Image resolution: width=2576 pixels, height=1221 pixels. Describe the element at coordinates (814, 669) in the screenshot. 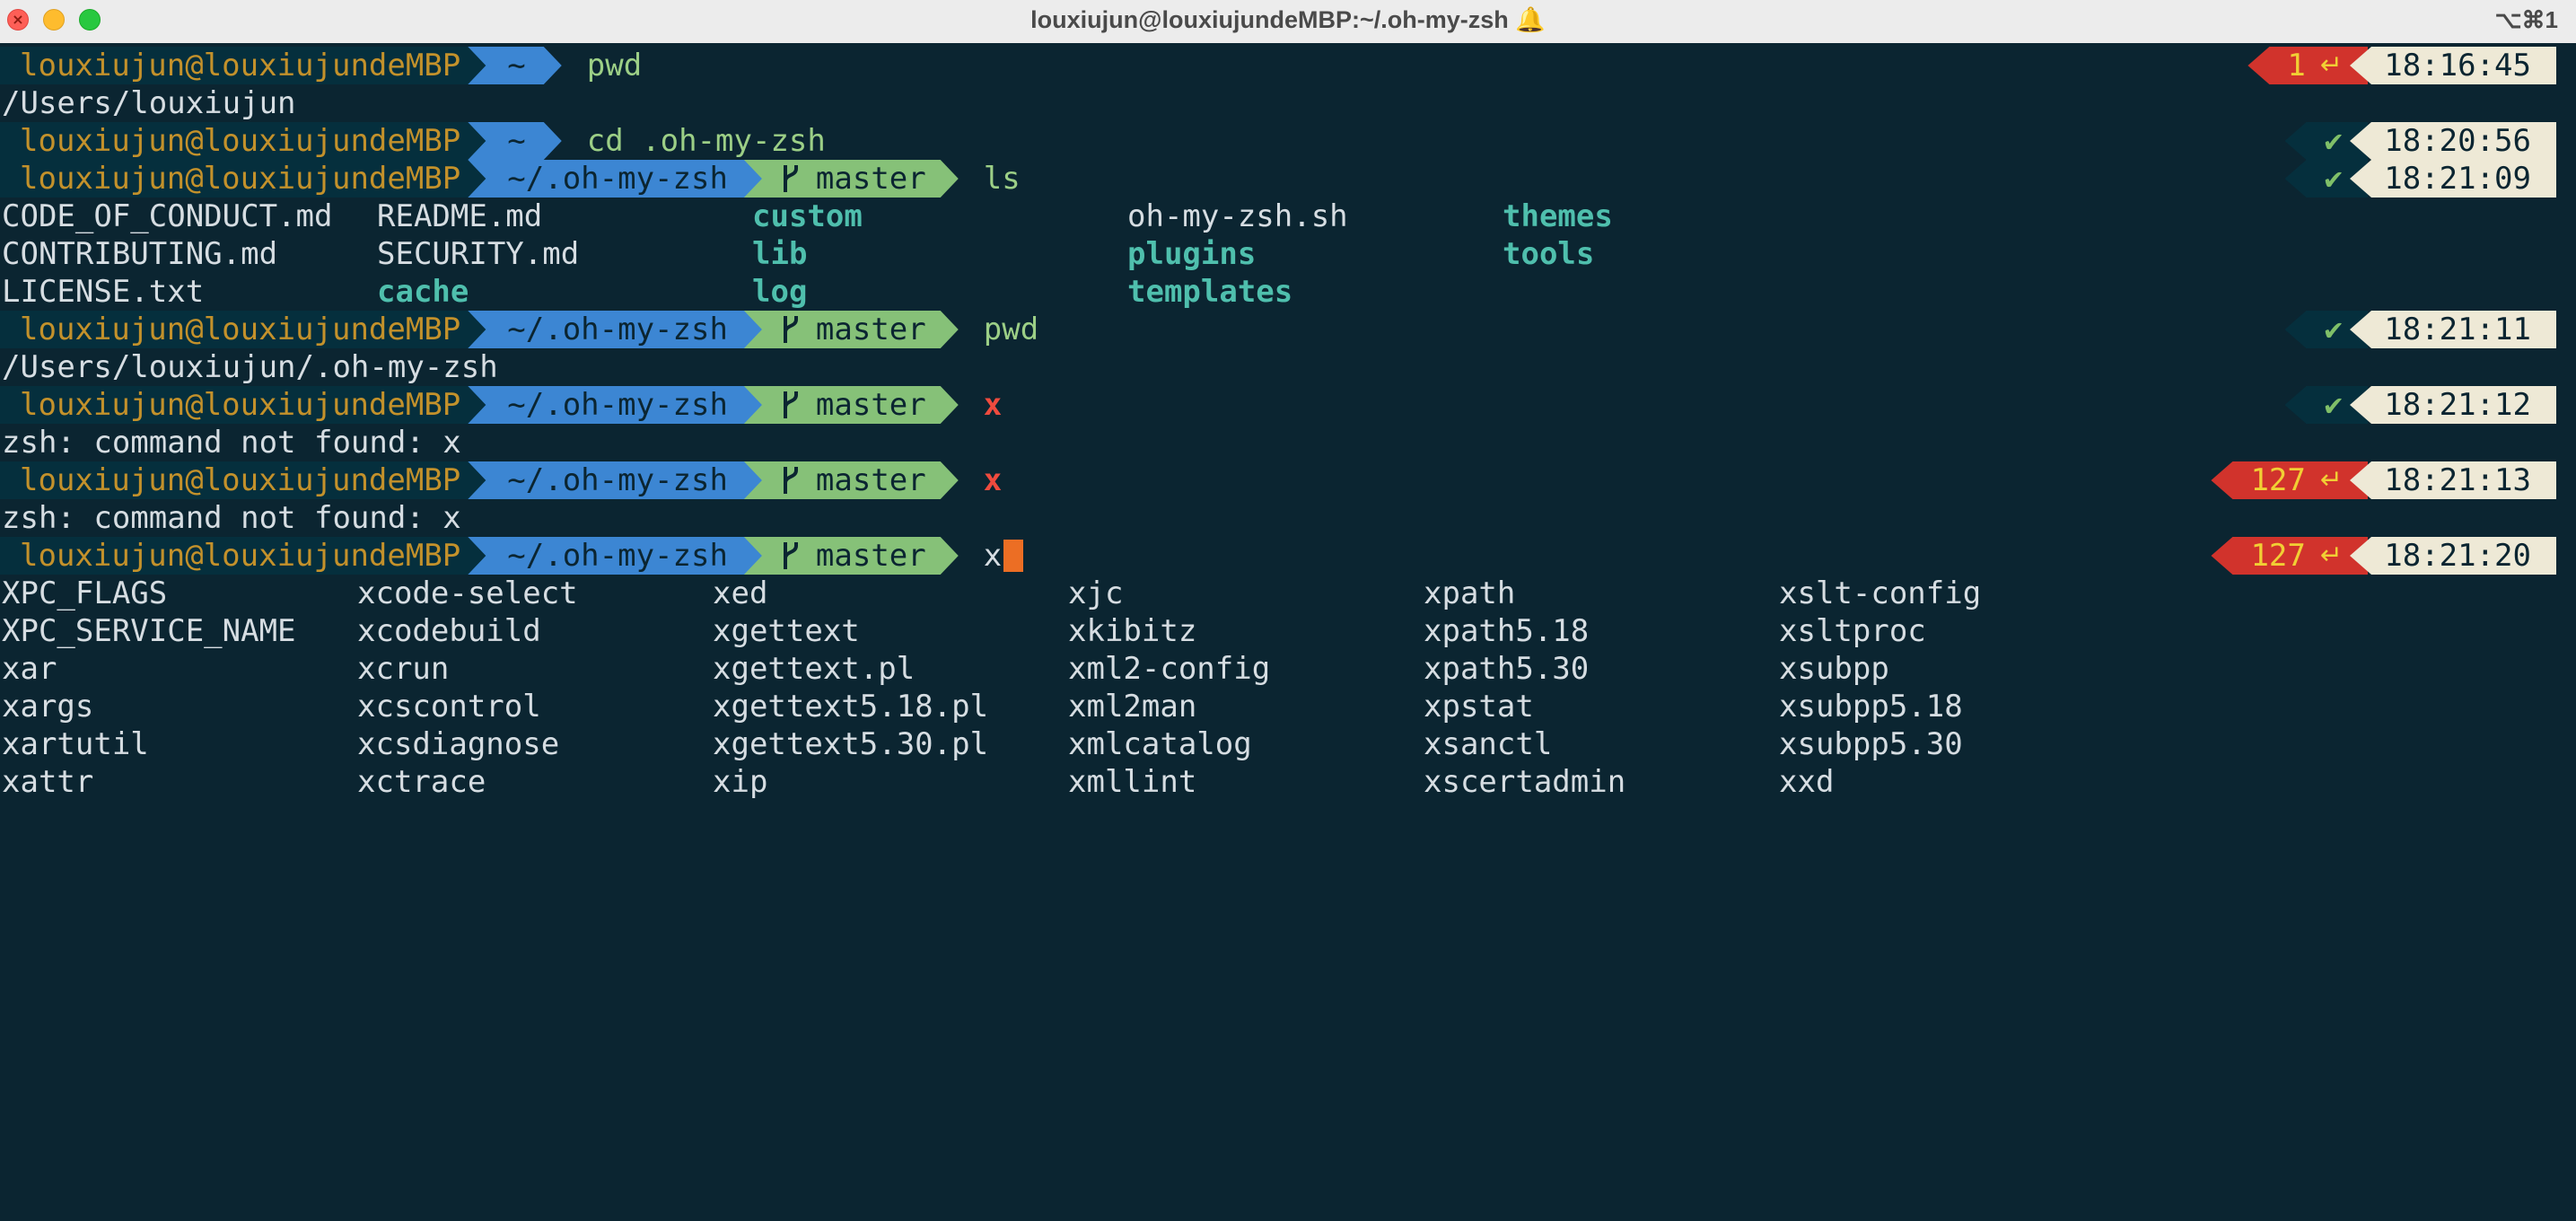

I see `completion-candidate: xgettext.pl` at that location.